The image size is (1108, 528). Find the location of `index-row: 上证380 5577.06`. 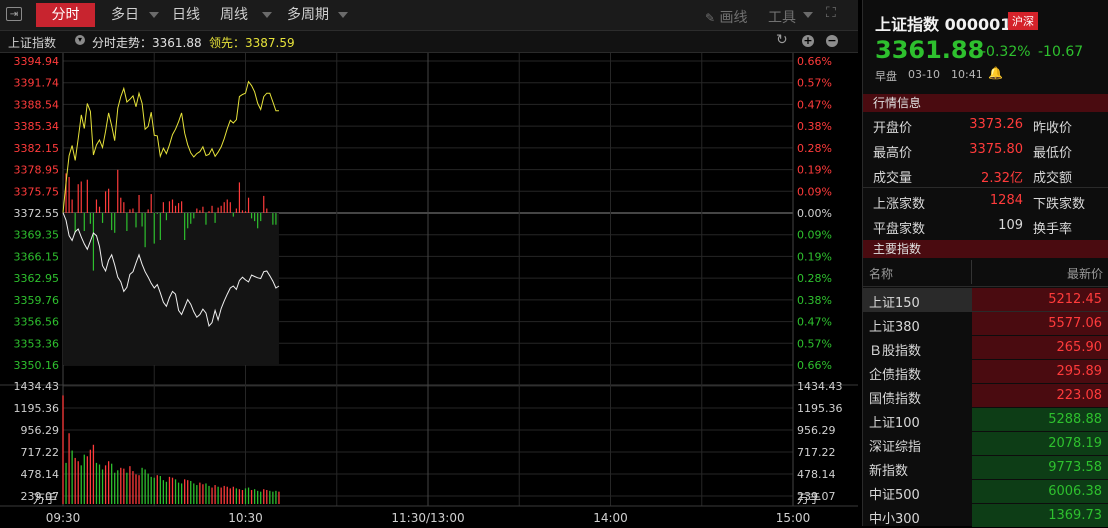

index-row: 上证380 5577.06 is located at coordinates (985, 324).